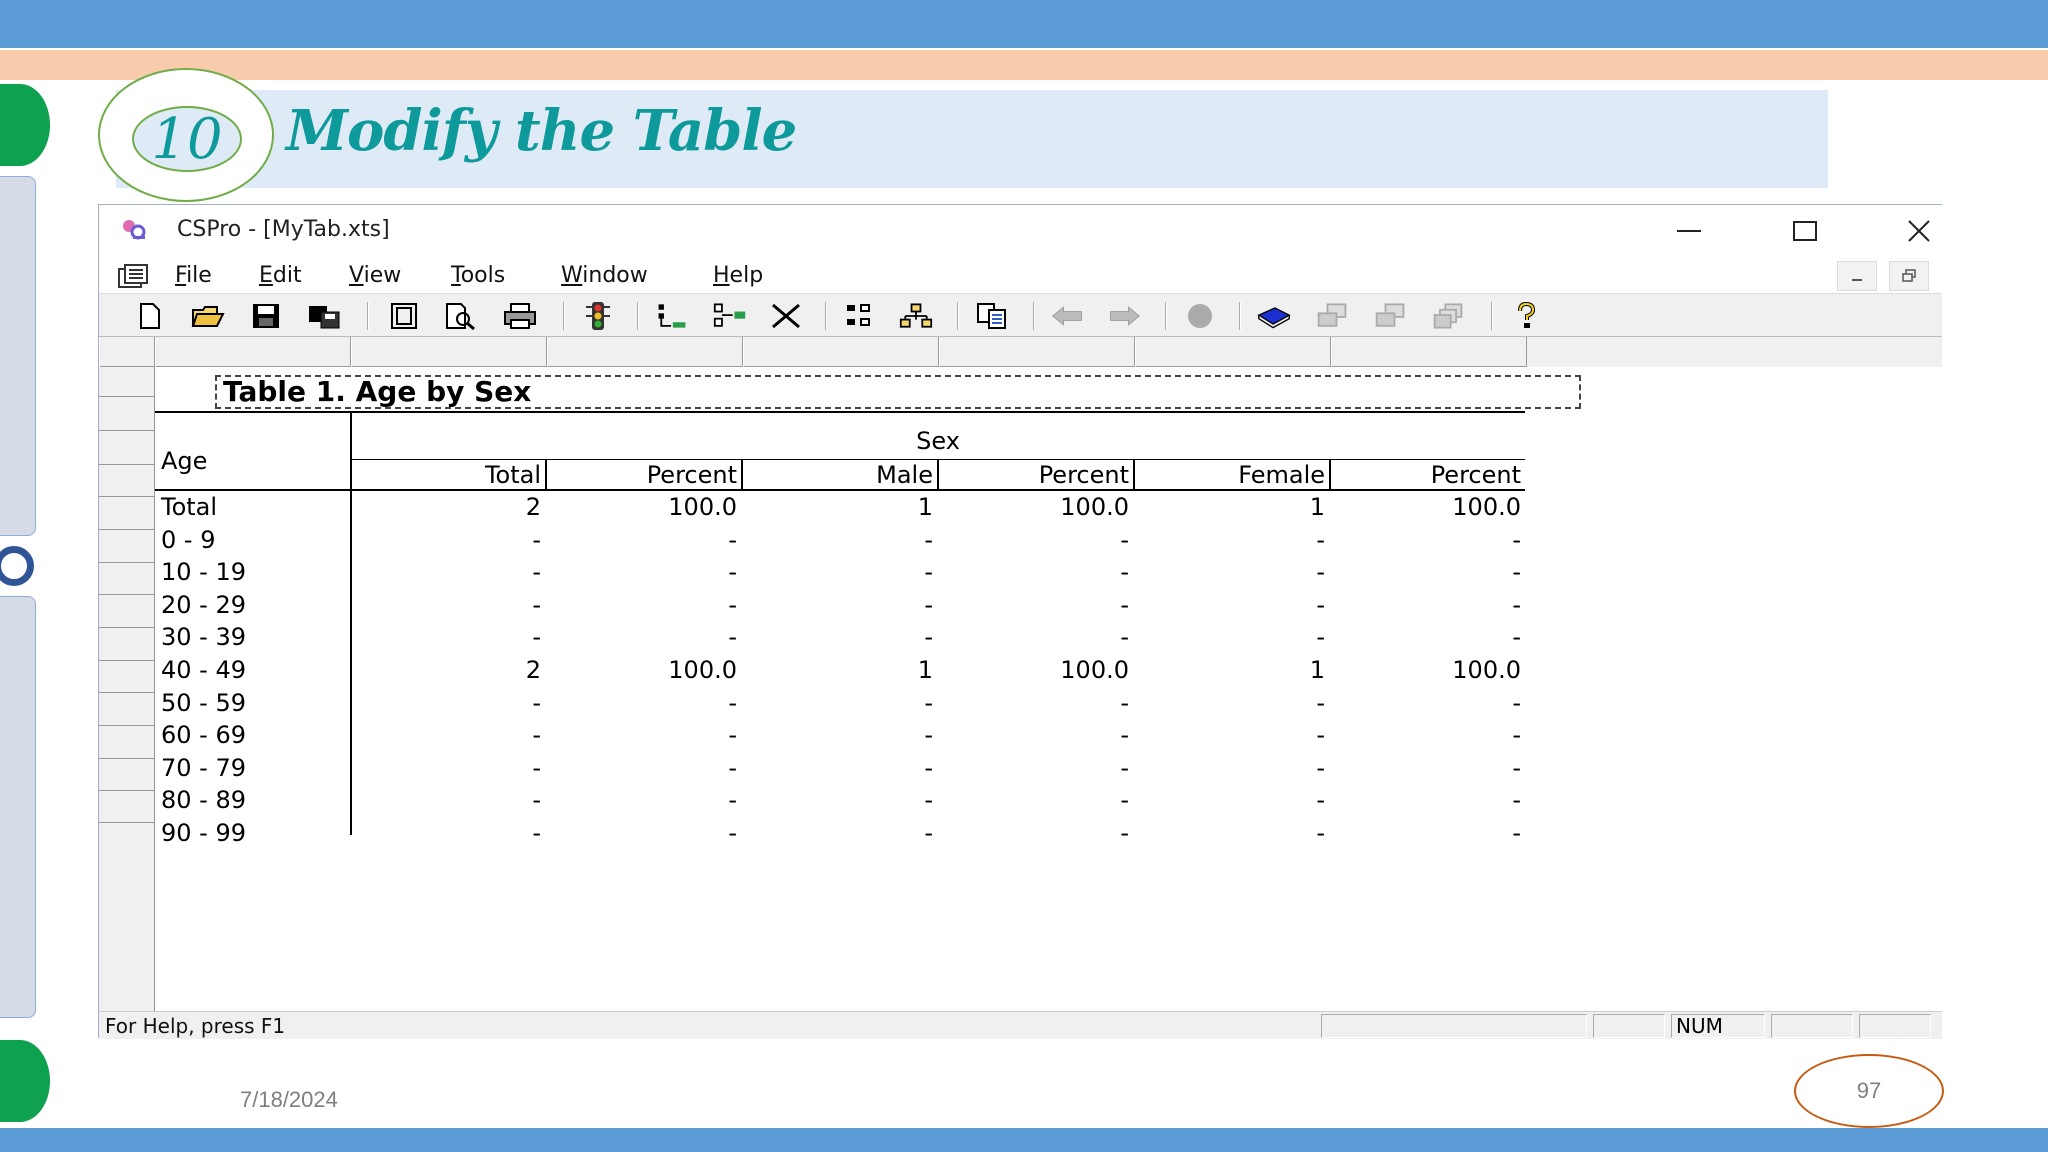  I want to click on window-titlebar: CSPro - [MyTab.xts], so click(1020, 231).